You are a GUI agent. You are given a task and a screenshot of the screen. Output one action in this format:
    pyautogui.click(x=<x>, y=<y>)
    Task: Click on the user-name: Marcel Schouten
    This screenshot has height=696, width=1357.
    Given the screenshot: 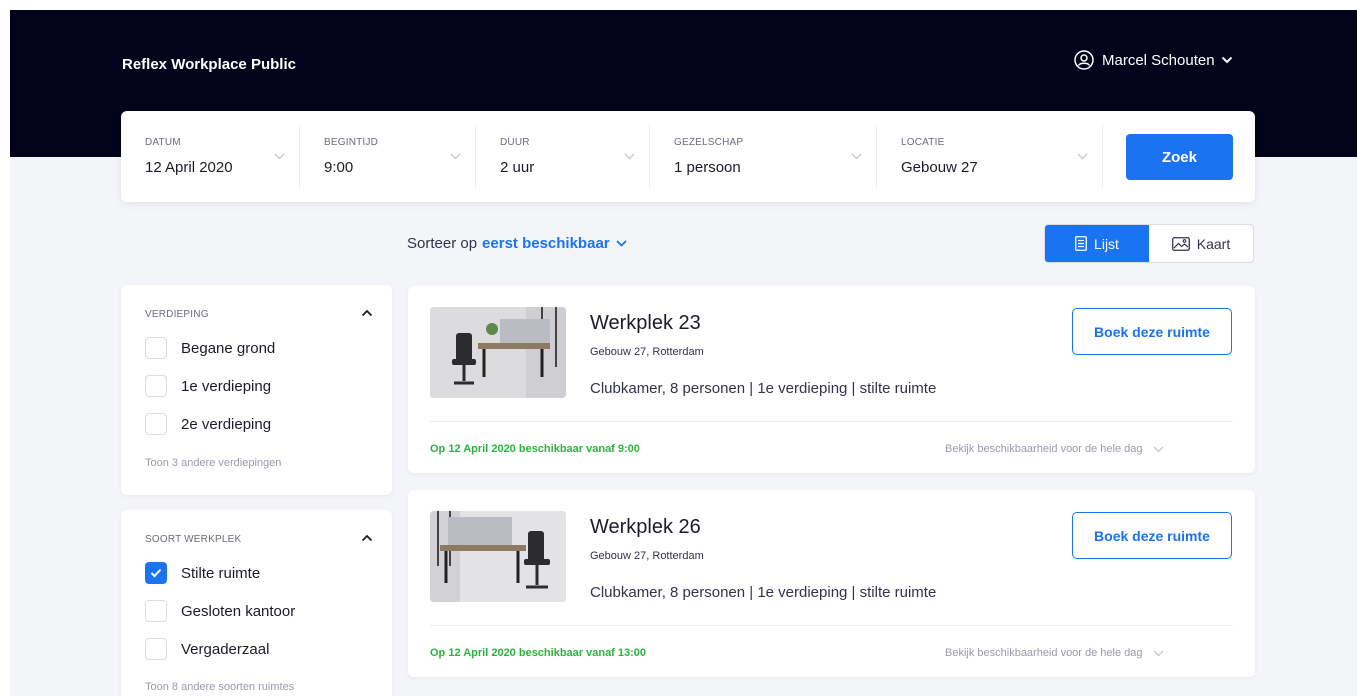 What is the action you would take?
    pyautogui.click(x=1158, y=60)
    